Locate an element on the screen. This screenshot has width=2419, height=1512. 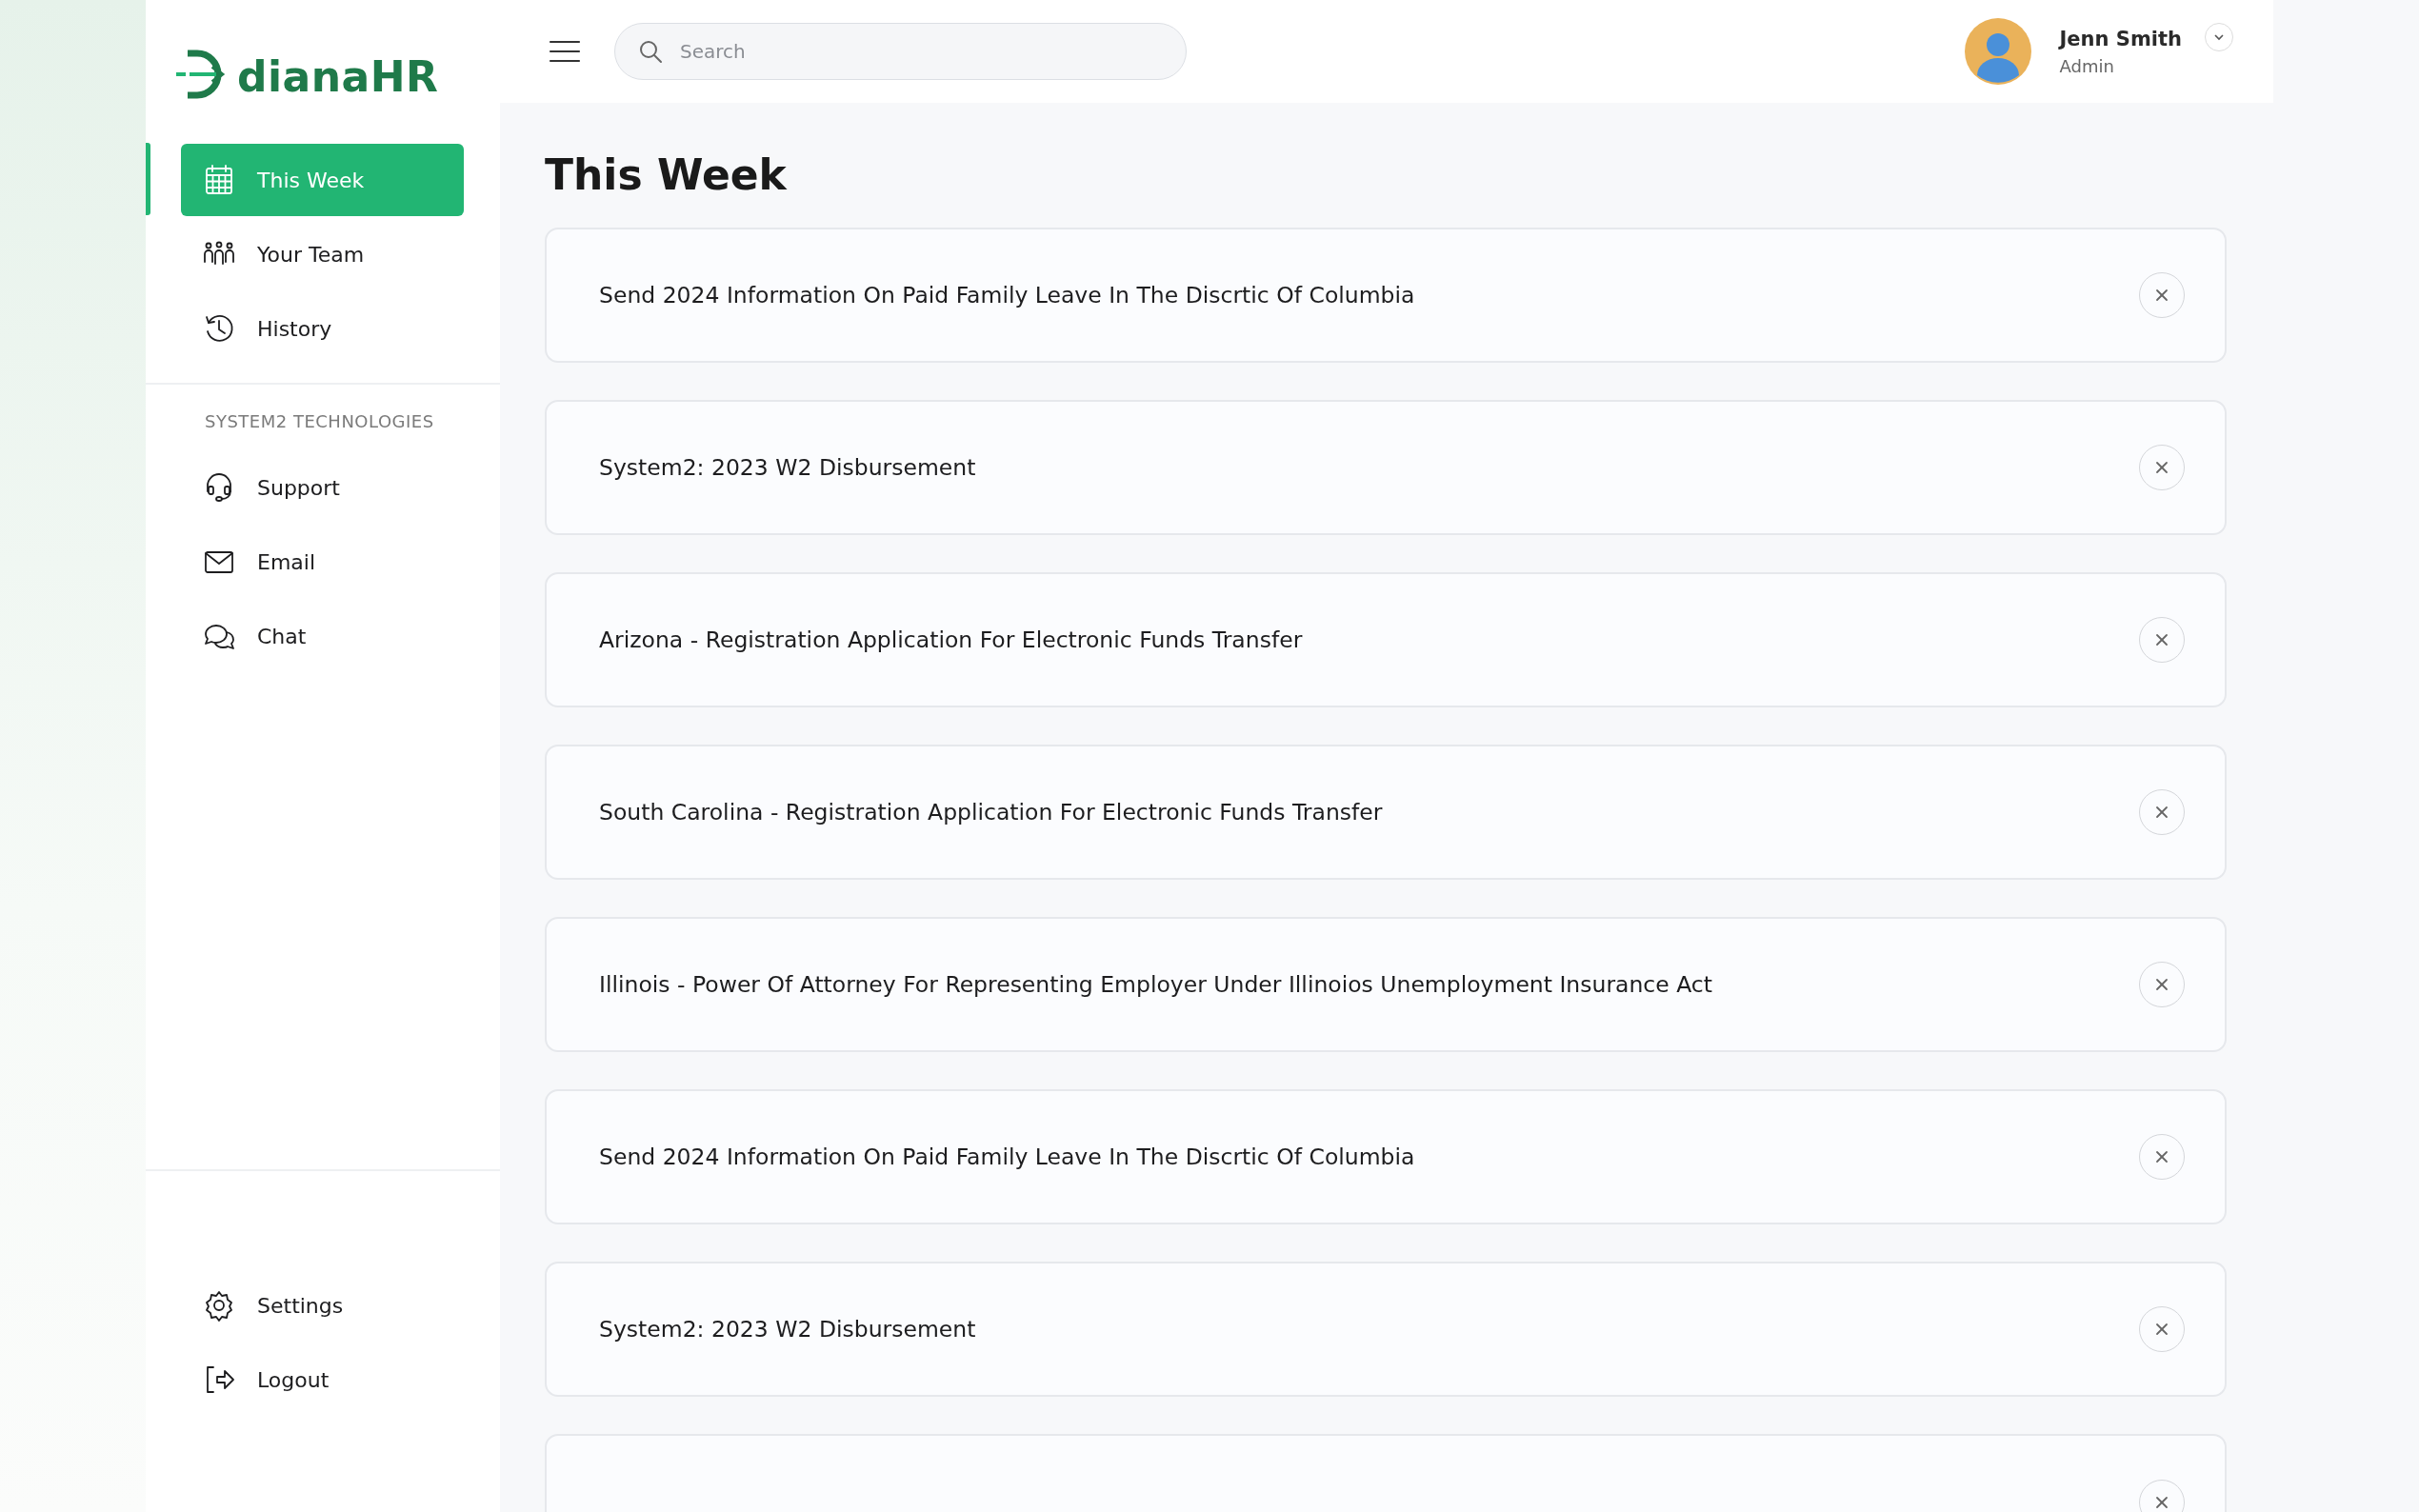
search-field: Search is located at coordinates (900, 51).